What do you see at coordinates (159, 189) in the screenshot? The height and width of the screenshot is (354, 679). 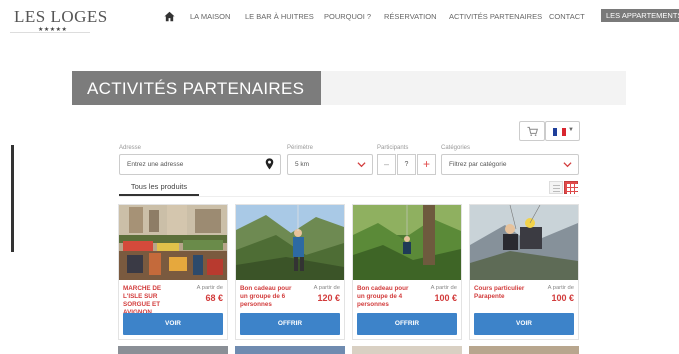 I see `tab-all-products: Tous les produits` at bounding box center [159, 189].